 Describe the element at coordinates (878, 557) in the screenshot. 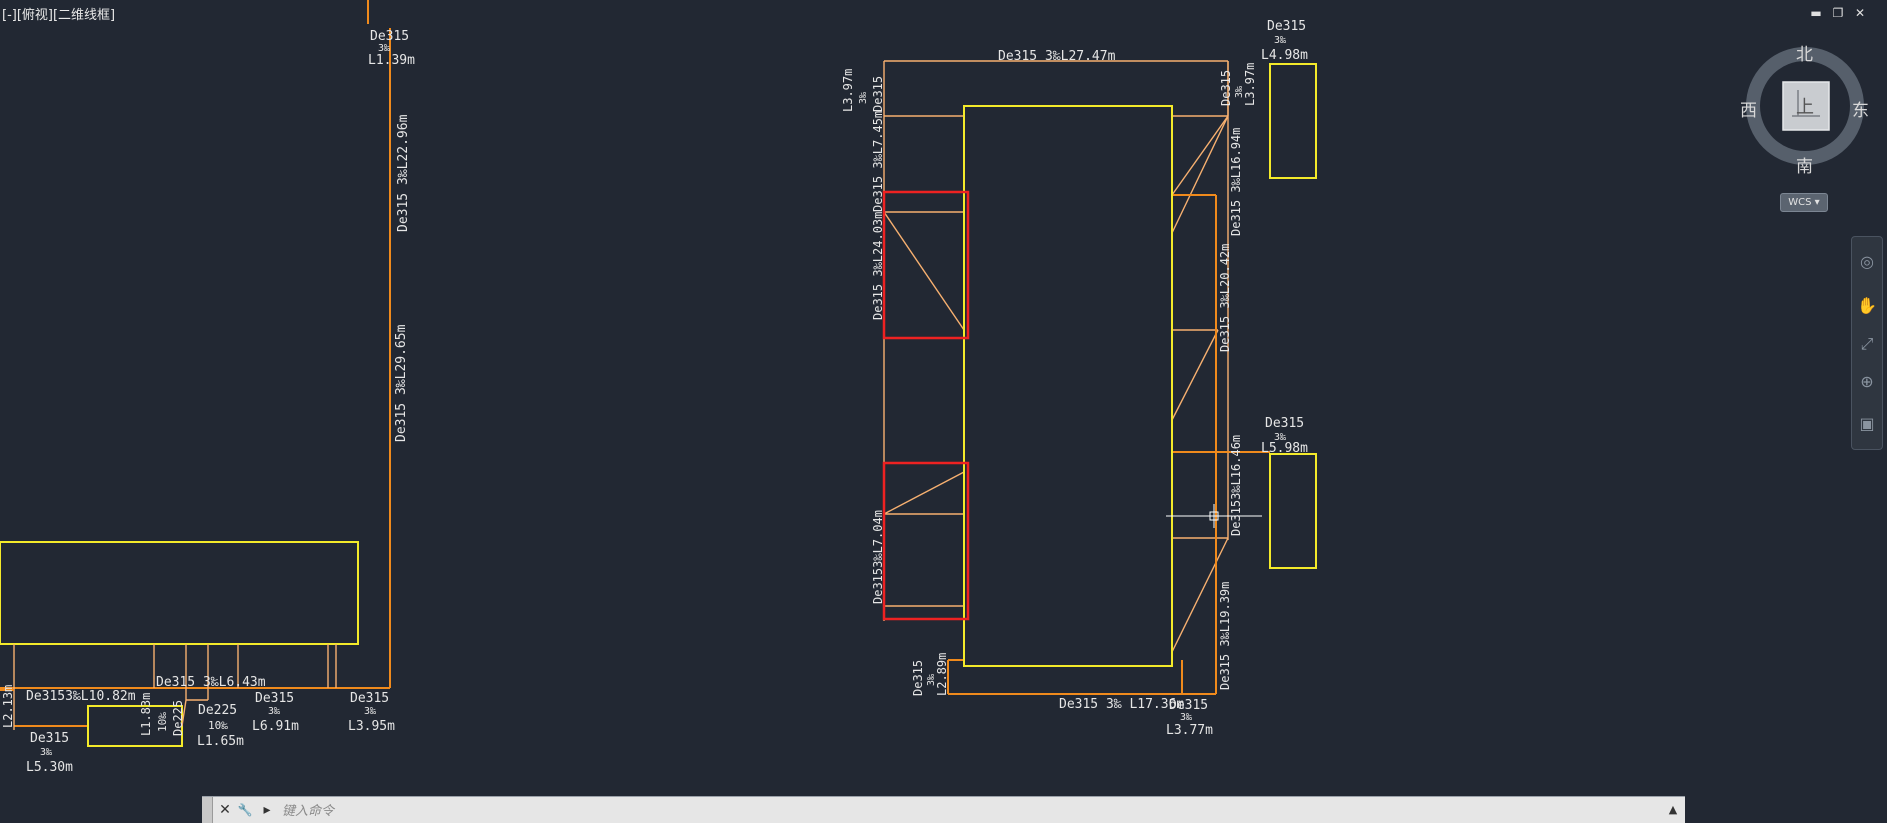

I see `pipe-label: De3153‰L7.04m` at that location.